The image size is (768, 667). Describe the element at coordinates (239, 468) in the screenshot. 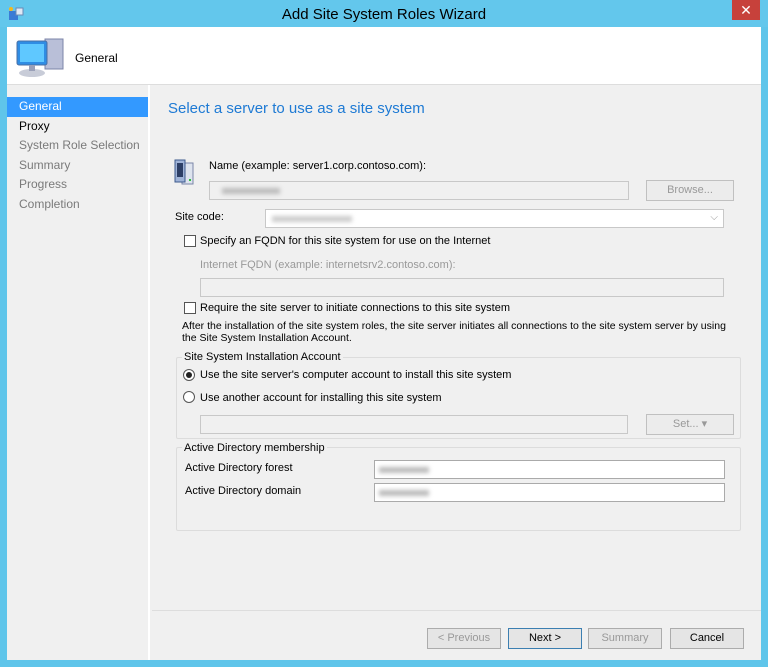

I see `ad-forest-label: Active Directory forest` at that location.